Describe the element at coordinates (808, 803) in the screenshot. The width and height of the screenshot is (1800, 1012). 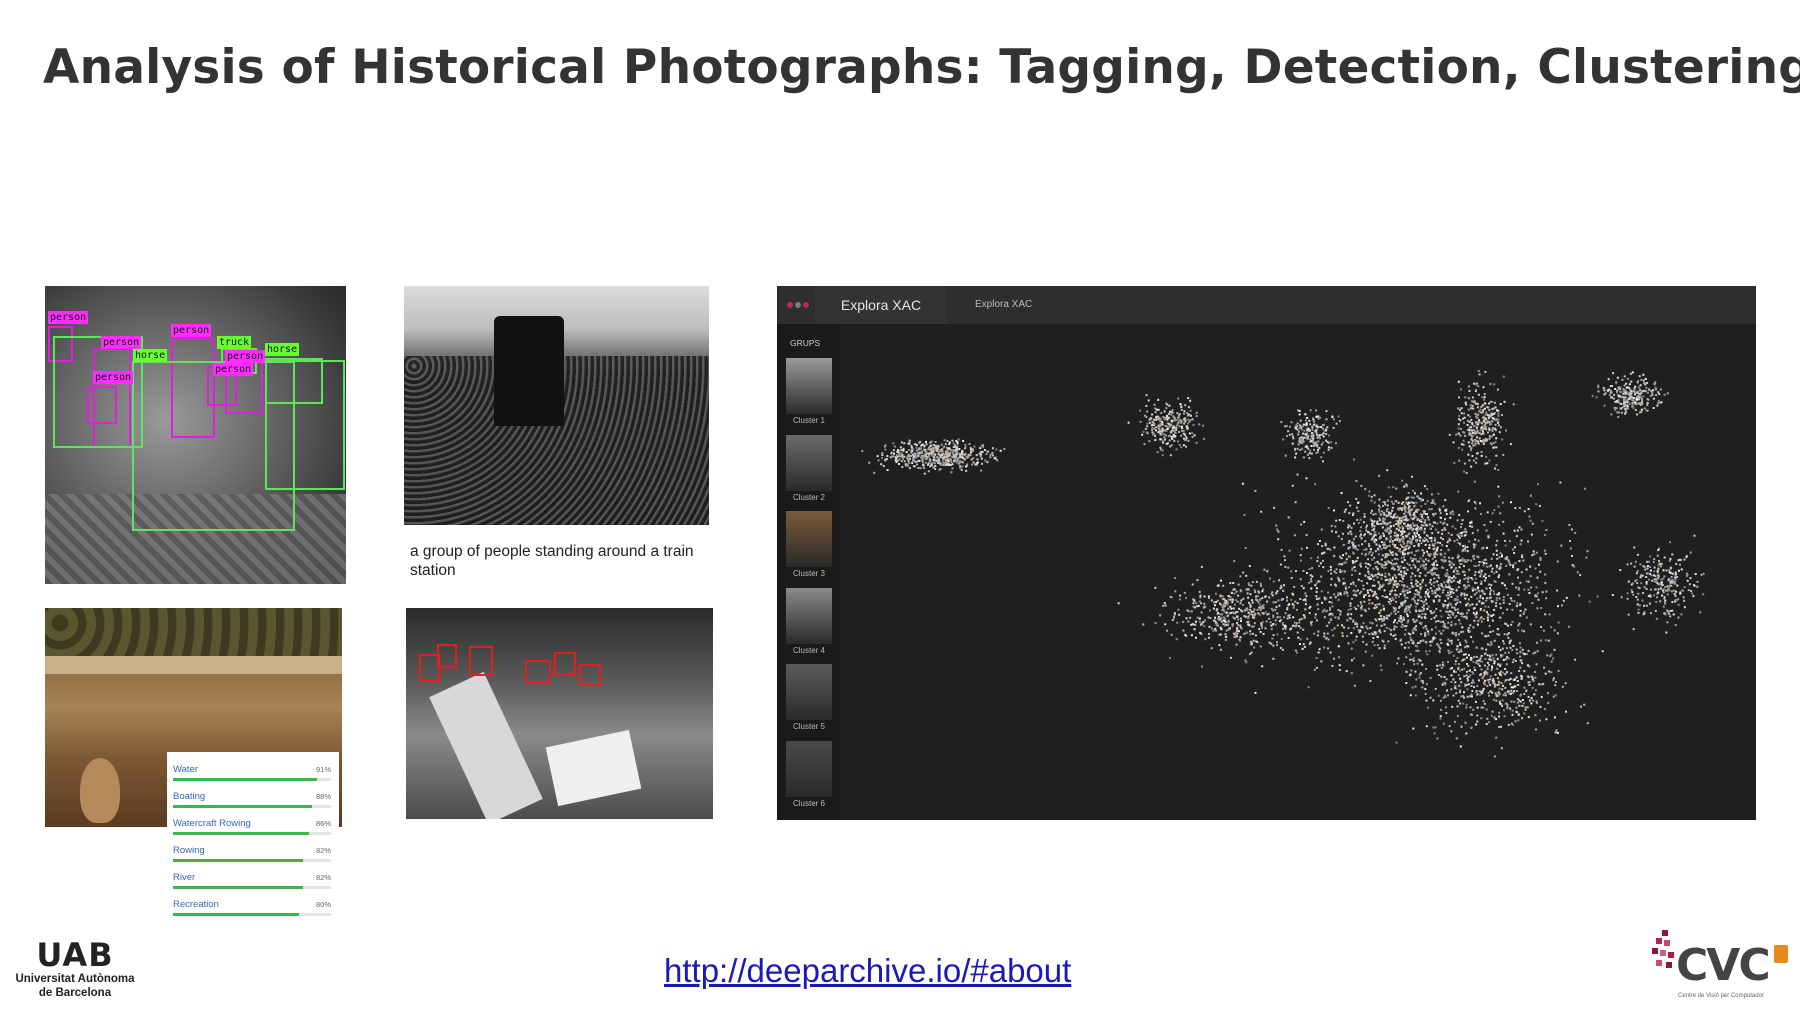
I see `cluster-label: Cluster 6` at that location.